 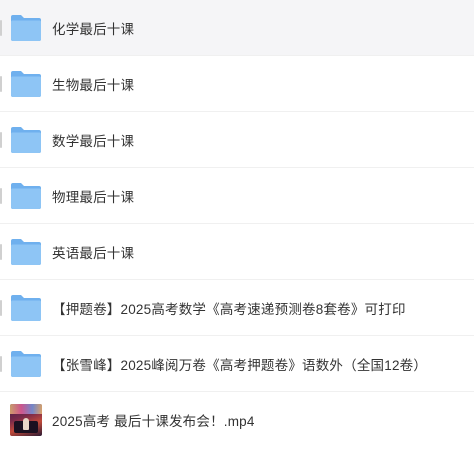 What do you see at coordinates (237, 252) in the screenshot?
I see `list-item: 英语最后十课` at bounding box center [237, 252].